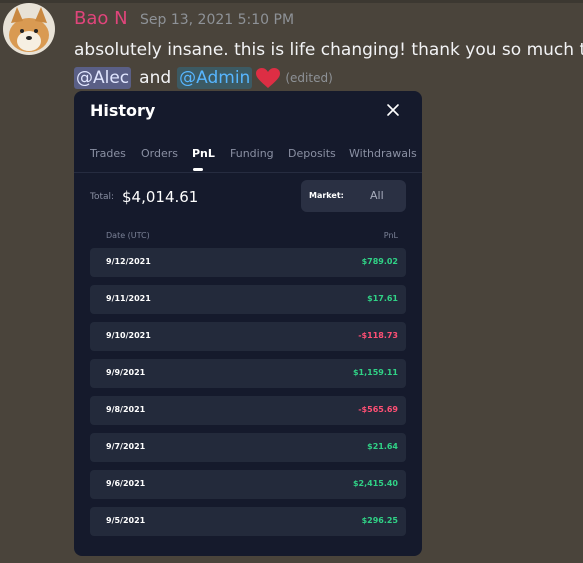 This screenshot has height=563, width=583. Describe the element at coordinates (309, 78) in the screenshot. I see `edited-label: (edited)` at that location.